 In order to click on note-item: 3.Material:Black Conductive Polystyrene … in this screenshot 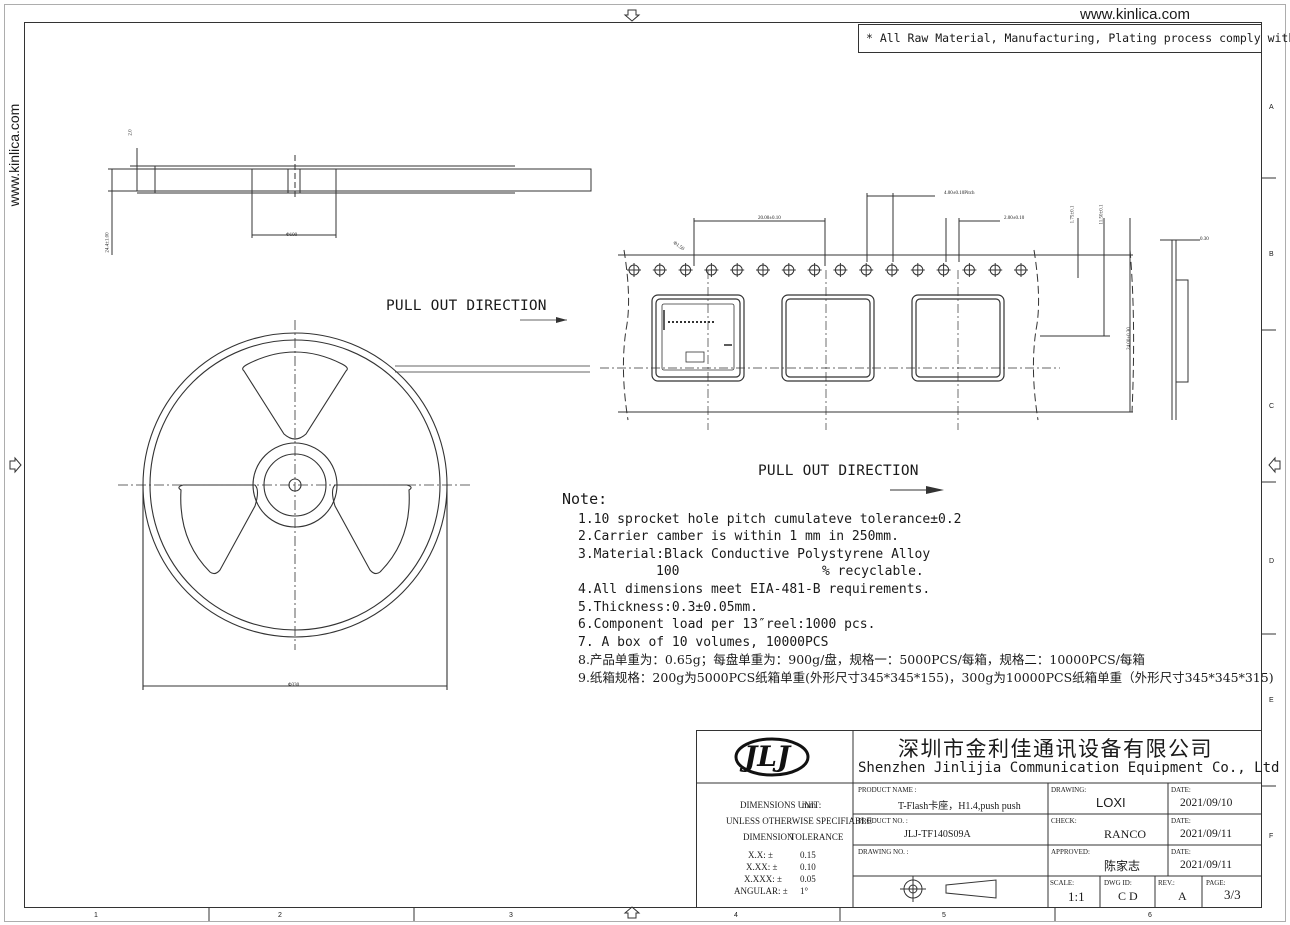, I will do `click(754, 554)`.